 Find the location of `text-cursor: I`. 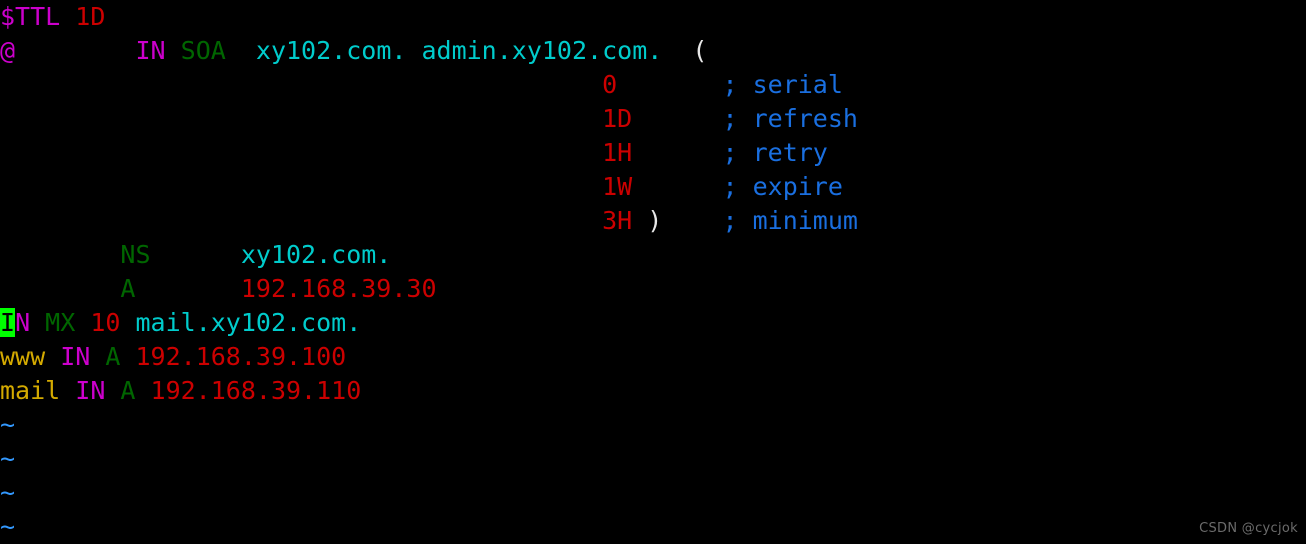

text-cursor: I is located at coordinates (8, 322).